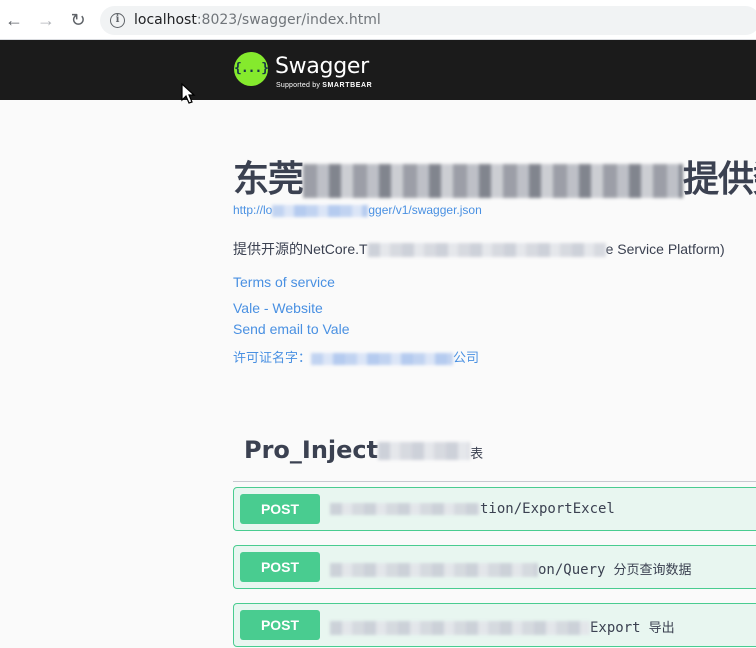 This screenshot has width=756, height=648. What do you see at coordinates (572, 570) in the screenshot?
I see `operation-path-text: on/Query` at bounding box center [572, 570].